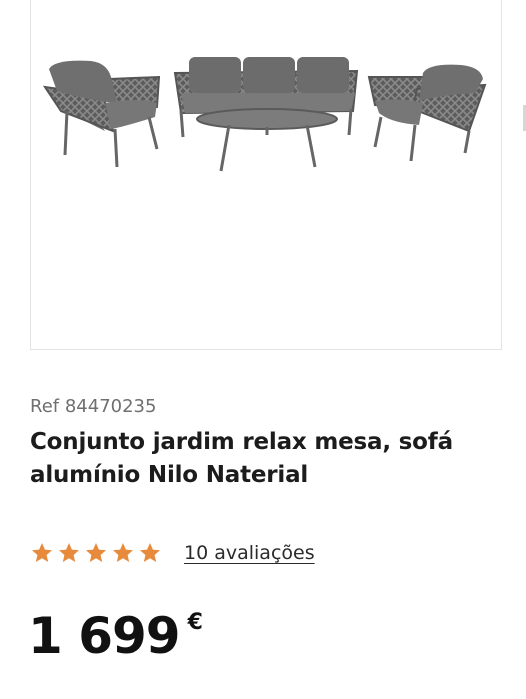 The image size is (526, 699). What do you see at coordinates (267, 140) in the screenshot?
I see `coffee-table` at bounding box center [267, 140].